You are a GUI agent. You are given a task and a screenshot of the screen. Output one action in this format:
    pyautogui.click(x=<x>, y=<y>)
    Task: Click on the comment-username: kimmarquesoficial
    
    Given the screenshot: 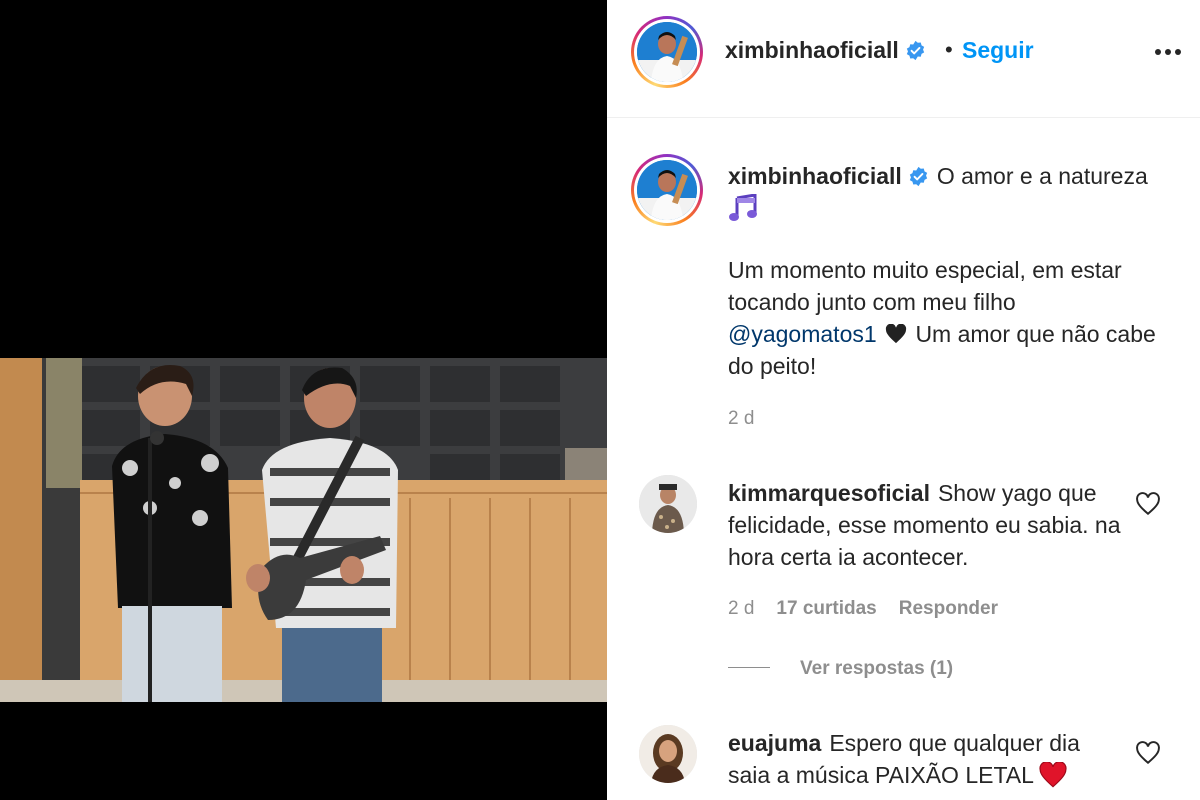 What is the action you would take?
    pyautogui.click(x=829, y=493)
    